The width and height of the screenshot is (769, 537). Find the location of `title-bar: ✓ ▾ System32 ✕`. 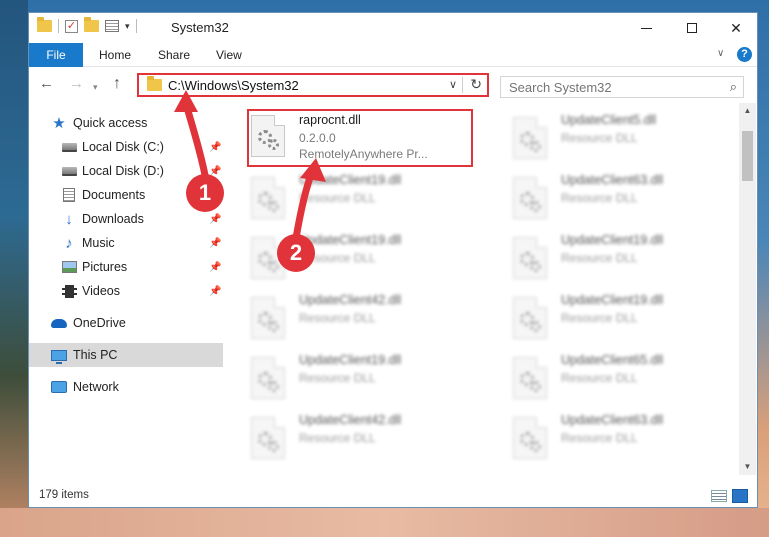

title-bar: ✓ ▾ System32 ✕ is located at coordinates (393, 28).